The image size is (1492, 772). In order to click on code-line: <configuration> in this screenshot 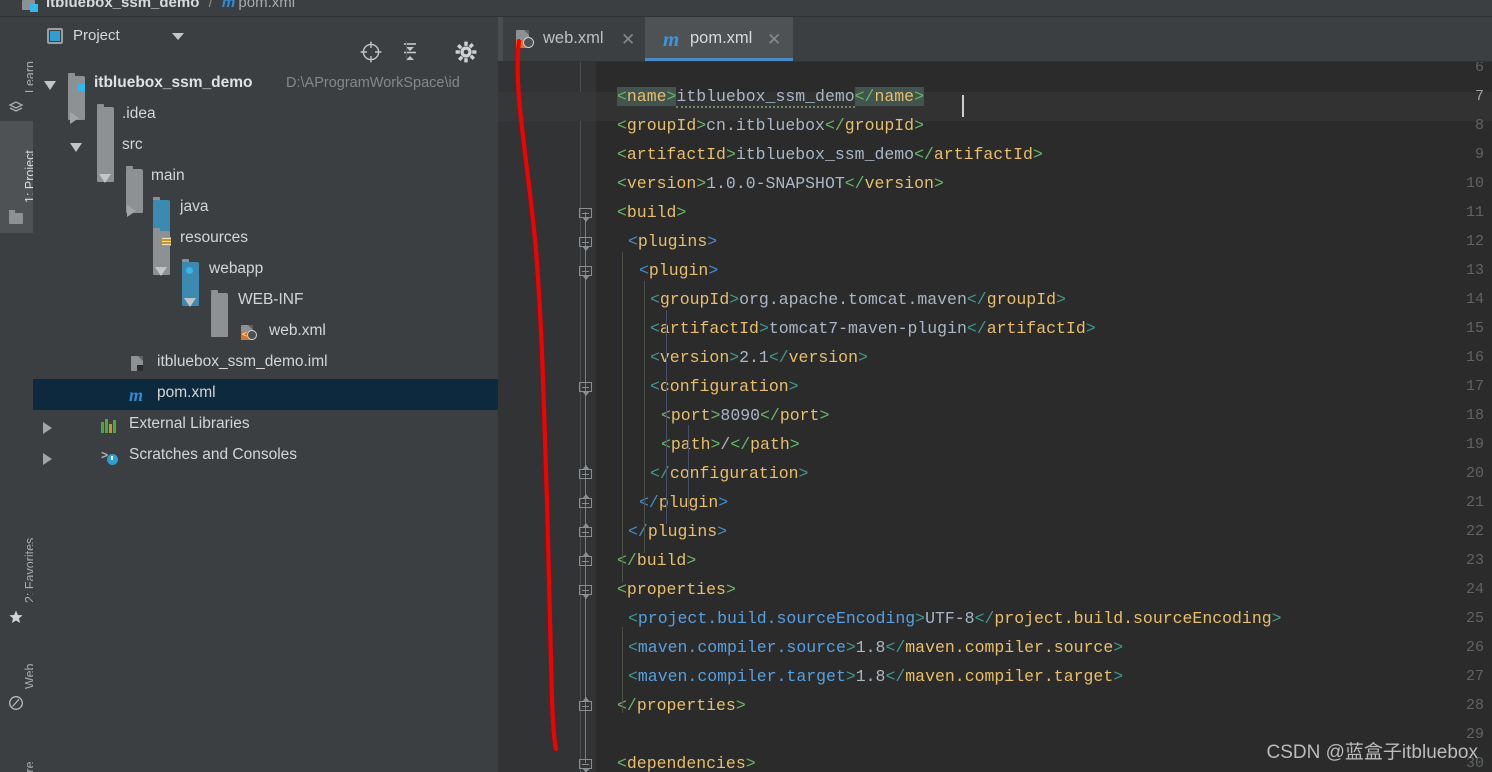, I will do `click(702, 386)`.